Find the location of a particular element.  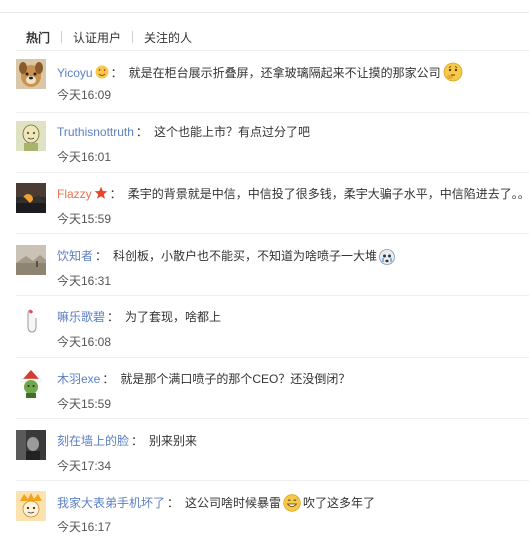

comment-time: 今天16:01 is located at coordinates (84, 157).